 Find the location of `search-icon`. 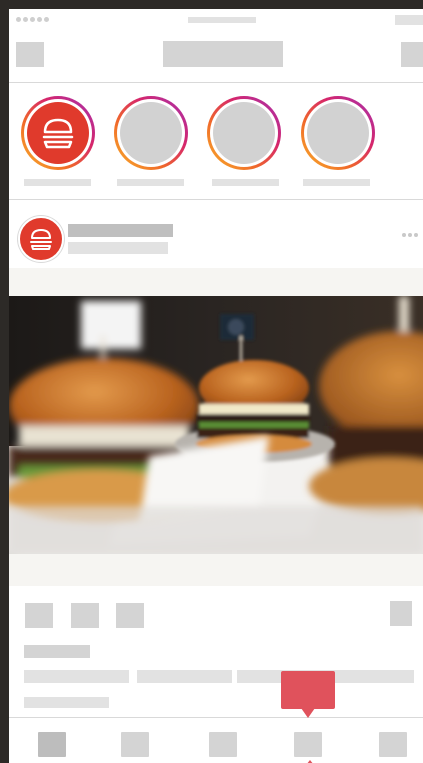

search-icon is located at coordinates (135, 744).